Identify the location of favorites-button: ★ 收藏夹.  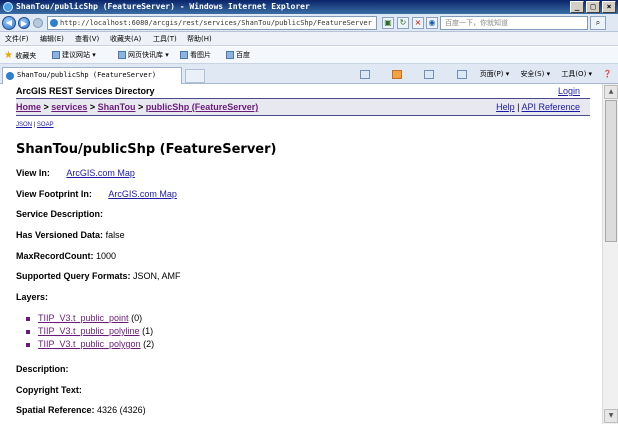
(20, 56).